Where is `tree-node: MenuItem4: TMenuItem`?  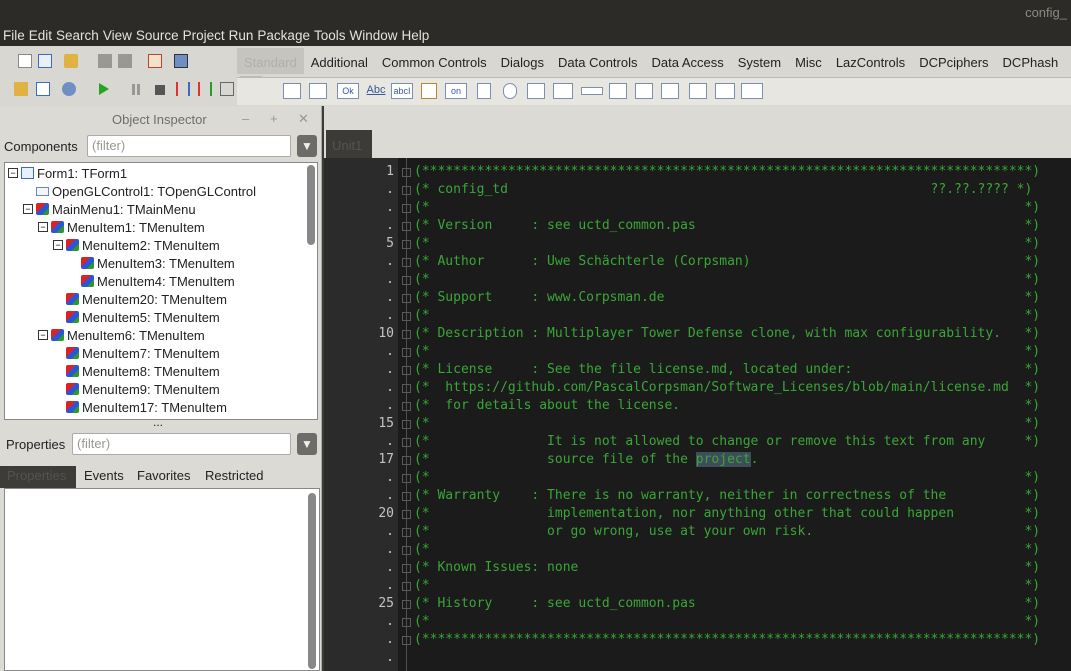
tree-node: MenuItem4: TMenuItem is located at coordinates (158, 281).